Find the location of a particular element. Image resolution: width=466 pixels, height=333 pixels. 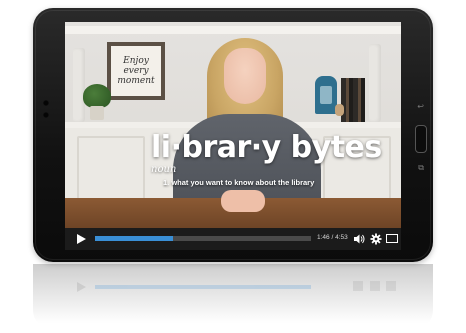

progress-fill is located at coordinates (134, 238).